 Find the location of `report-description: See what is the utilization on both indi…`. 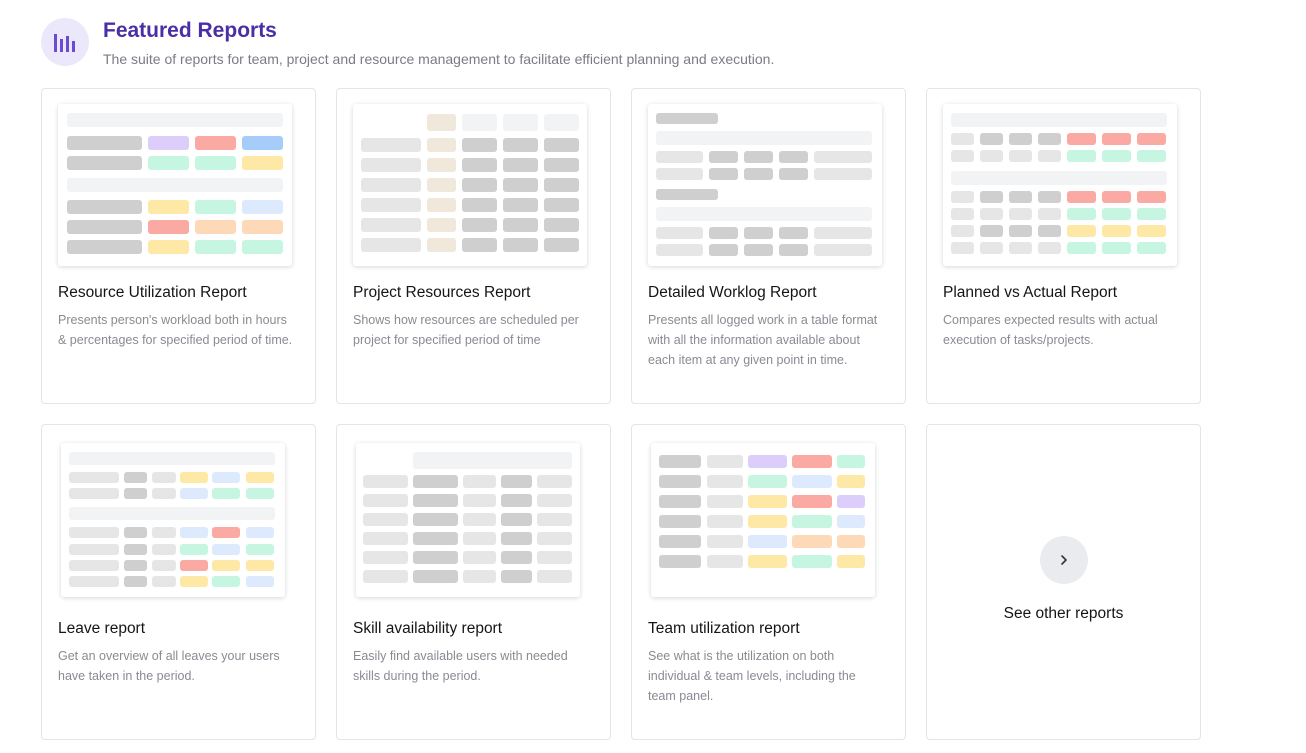

report-description: See what is the utilization on both indi… is located at coordinates (752, 676).